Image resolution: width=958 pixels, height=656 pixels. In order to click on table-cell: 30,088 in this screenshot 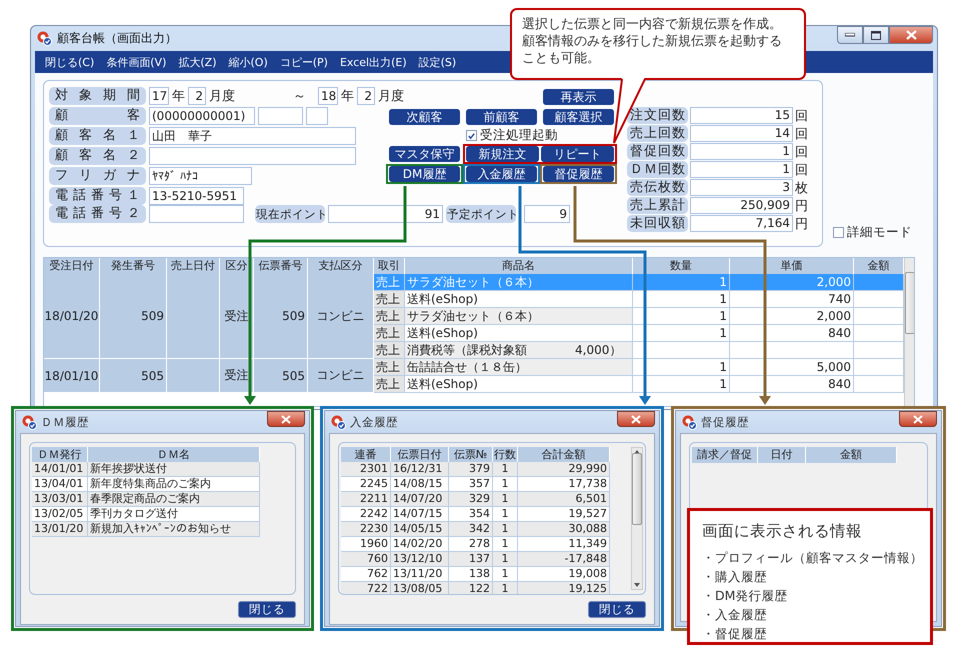, I will do `click(564, 529)`.